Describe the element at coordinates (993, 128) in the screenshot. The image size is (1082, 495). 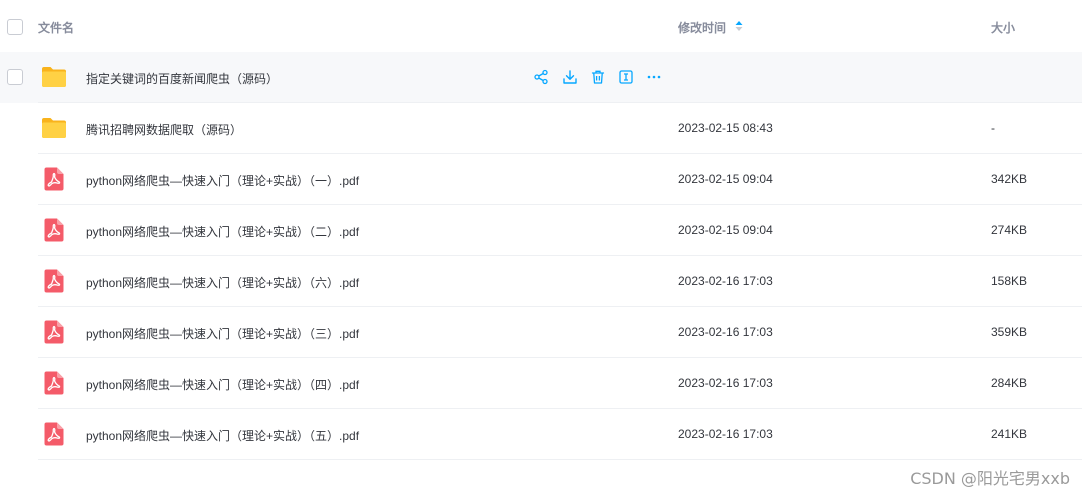
I see `file-size: -` at that location.